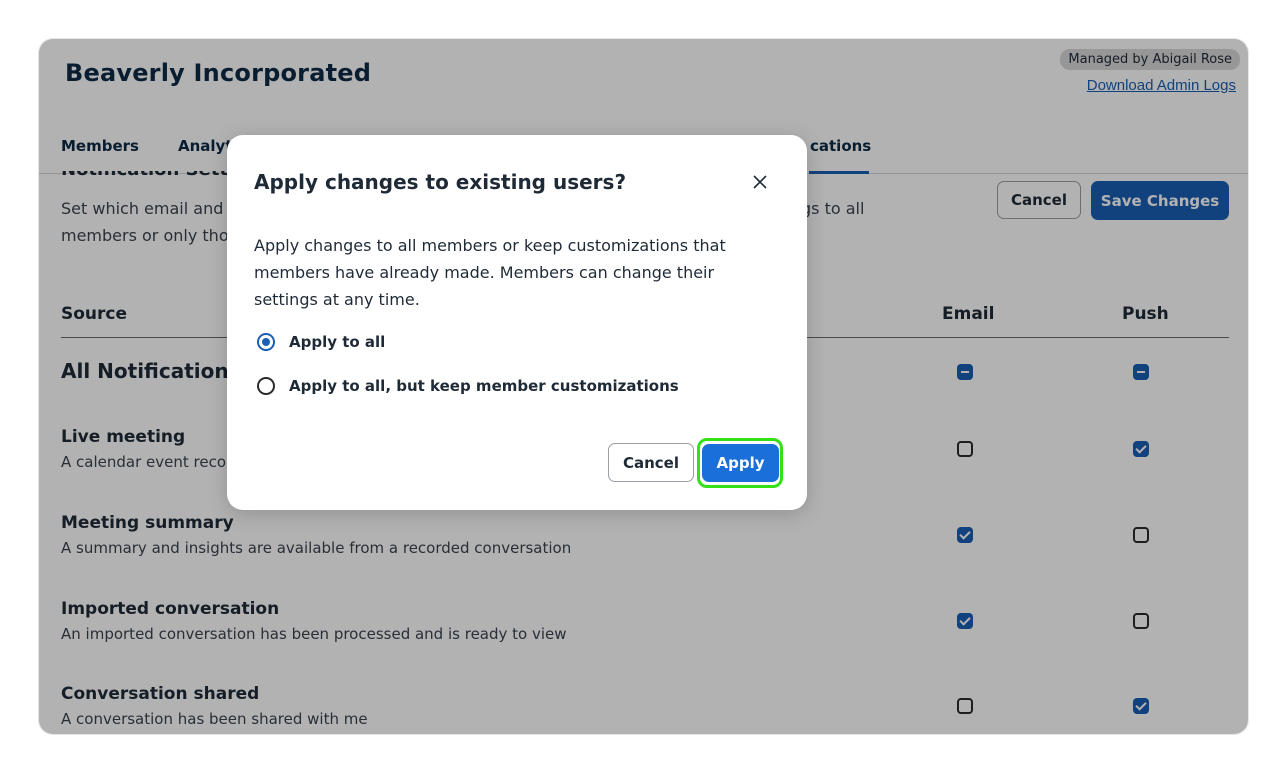 This screenshot has height=773, width=1287. I want to click on dialog-apply-button: Apply, so click(740, 463).